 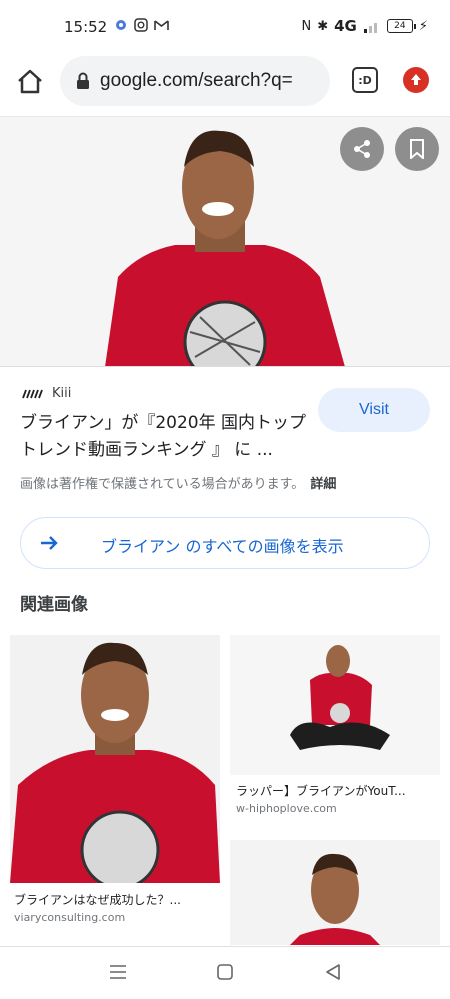 What do you see at coordinates (83, 80) in the screenshot?
I see `lock-icon` at bounding box center [83, 80].